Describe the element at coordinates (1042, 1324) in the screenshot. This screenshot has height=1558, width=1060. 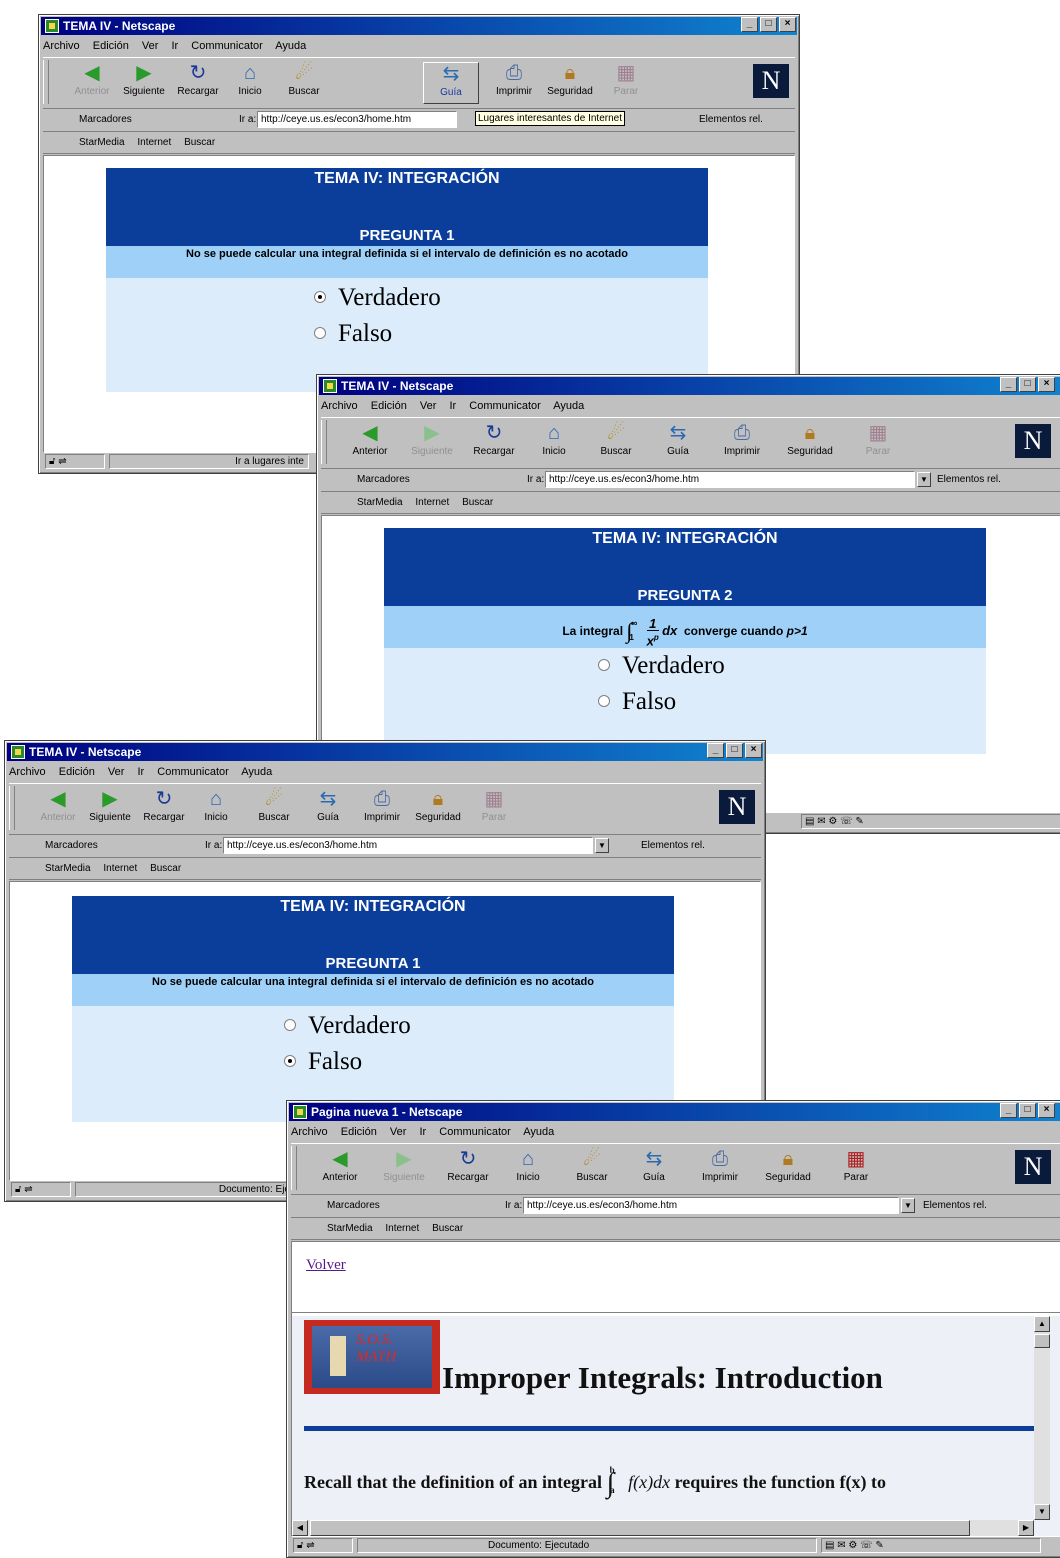
I see `scroll-up-button: ▲` at that location.